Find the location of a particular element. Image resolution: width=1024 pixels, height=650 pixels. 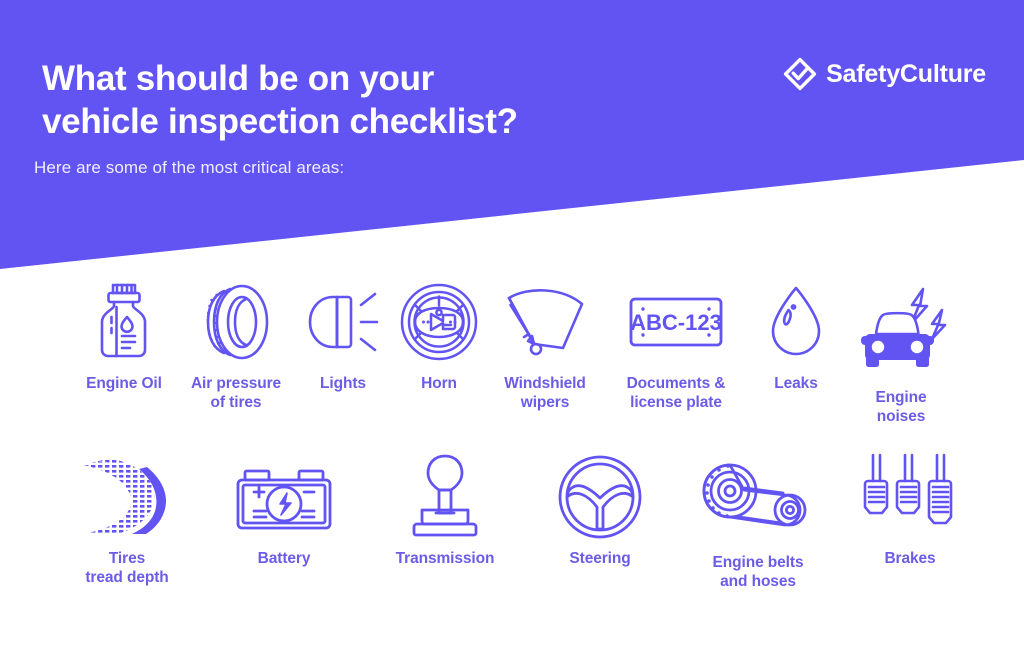

checklist-item-leaks: Leaks is located at coordinates (796, 335).